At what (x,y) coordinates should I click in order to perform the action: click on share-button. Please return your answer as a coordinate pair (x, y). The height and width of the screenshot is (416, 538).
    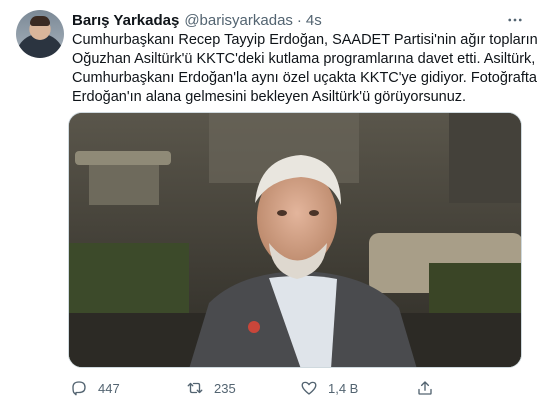
    Looking at the image, I should click on (425, 388).